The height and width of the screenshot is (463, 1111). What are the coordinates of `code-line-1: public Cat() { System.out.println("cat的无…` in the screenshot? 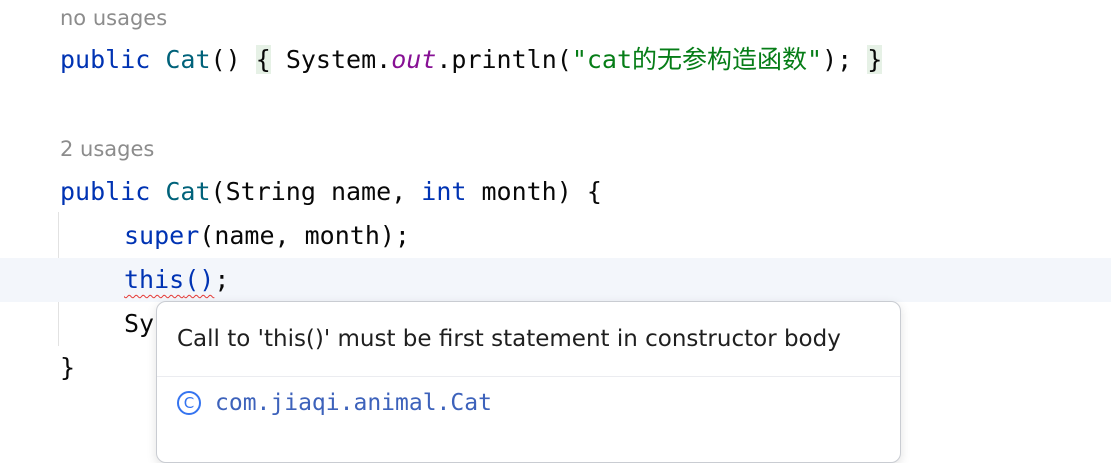 It's located at (555, 60).